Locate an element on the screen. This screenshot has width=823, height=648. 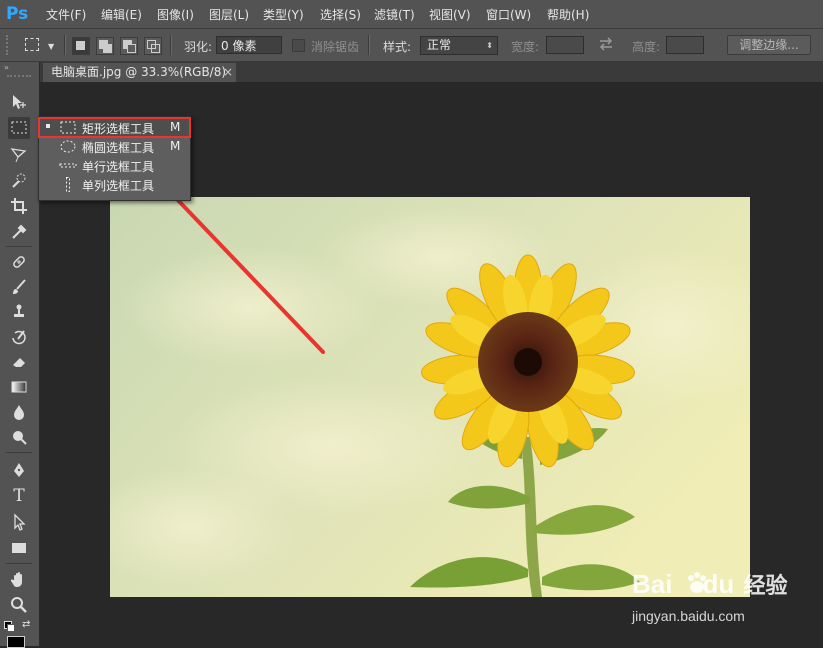
zoom-icon is located at coordinates (19, 605).